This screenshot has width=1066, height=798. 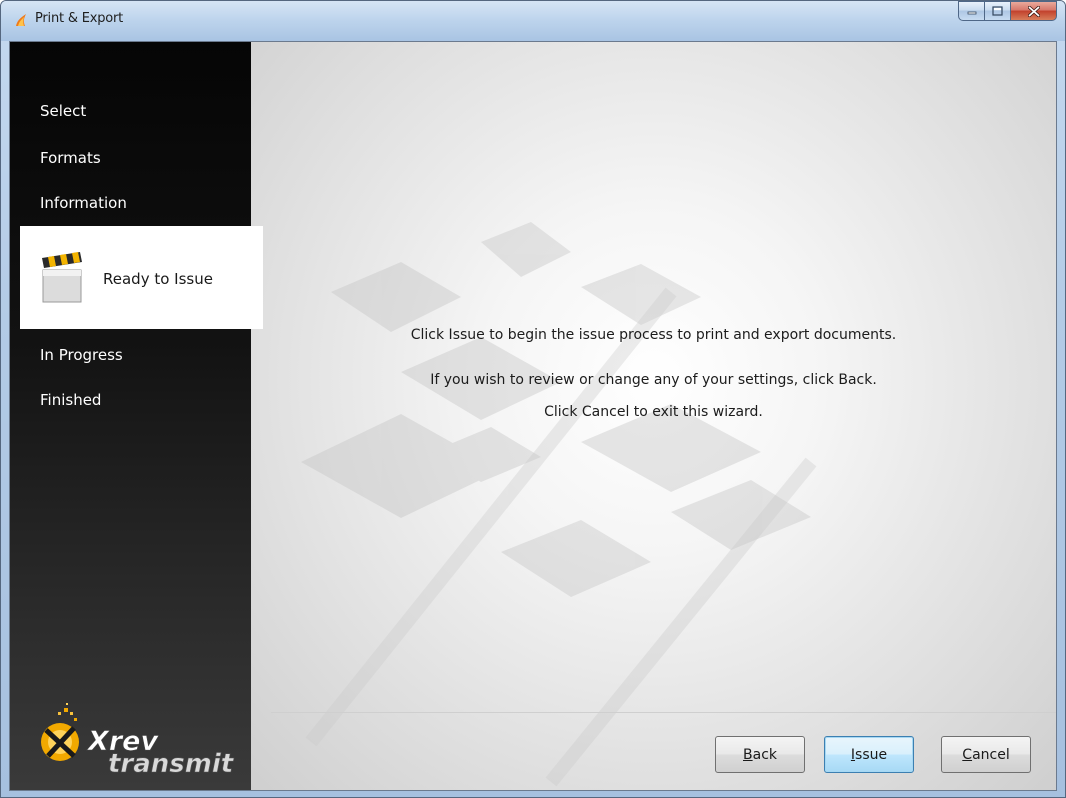 I want to click on close-button, so click(x=1034, y=11).